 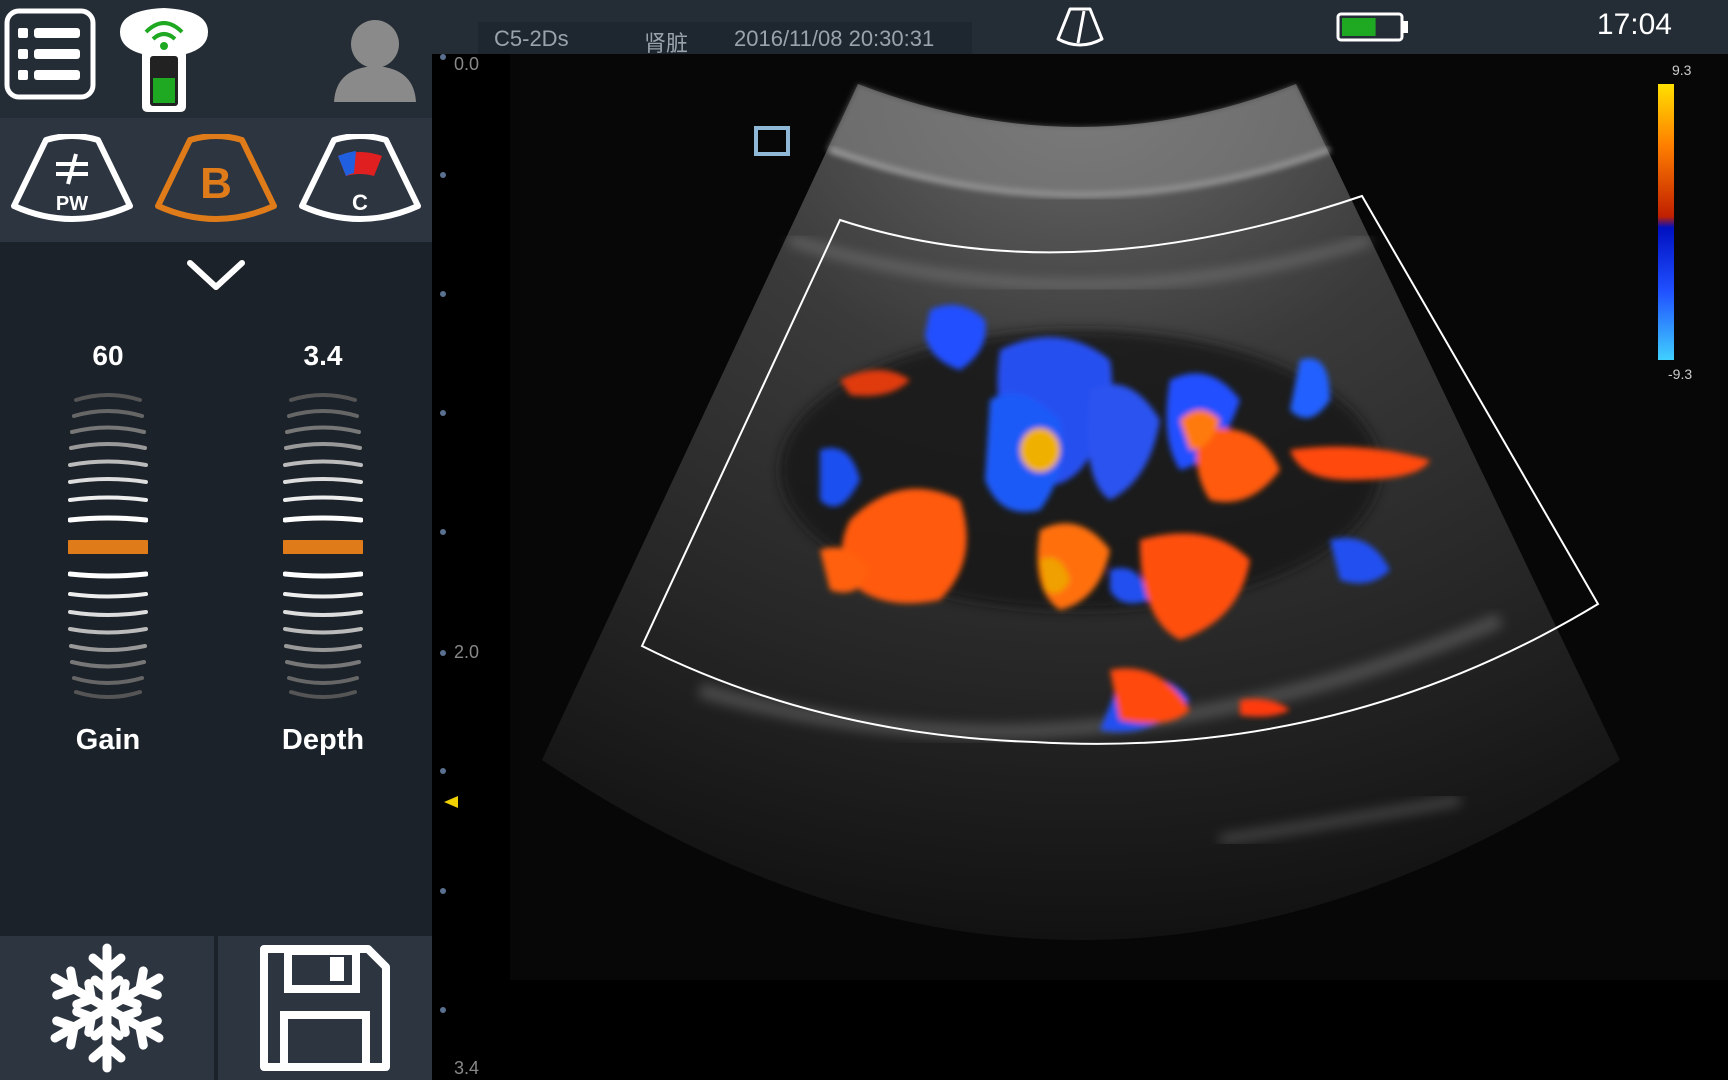 I want to click on b-mode-icon: B, so click(x=216, y=178).